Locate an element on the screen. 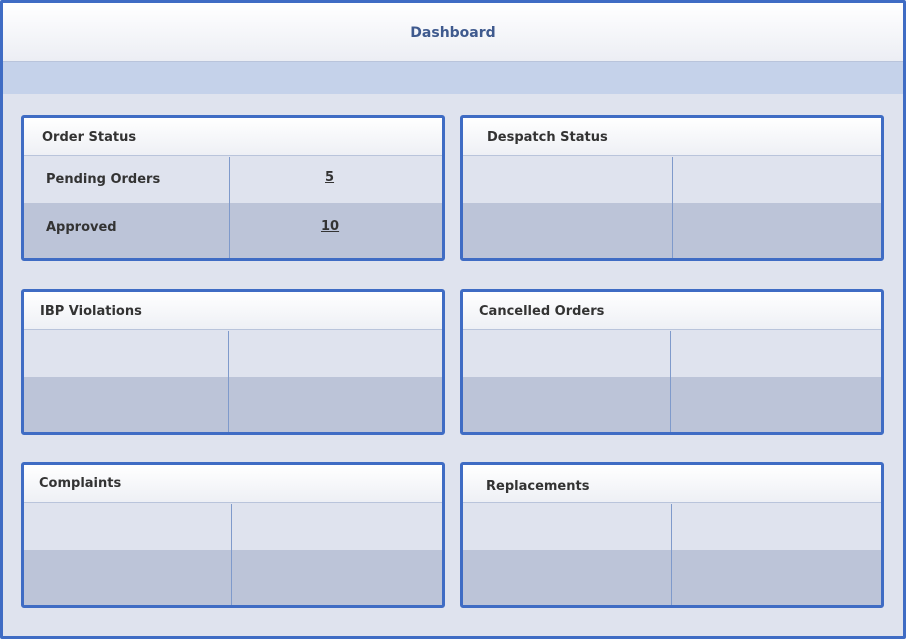 The height and width of the screenshot is (639, 906). replacements-panel: Replacements is located at coordinates (672, 535).